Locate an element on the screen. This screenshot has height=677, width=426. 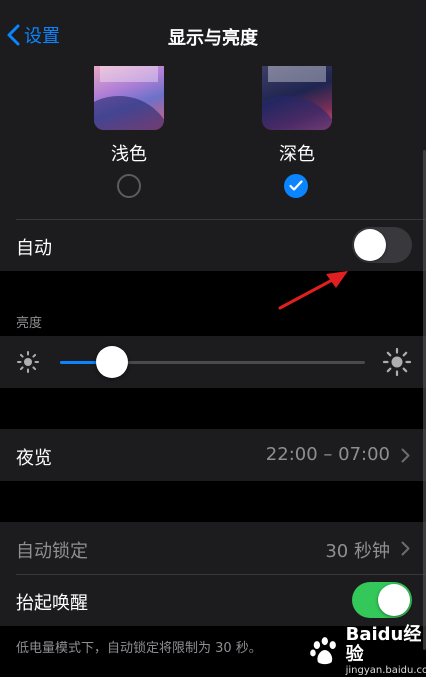
raise-to-wake-row: 抬起唤醒 is located at coordinates (213, 600).